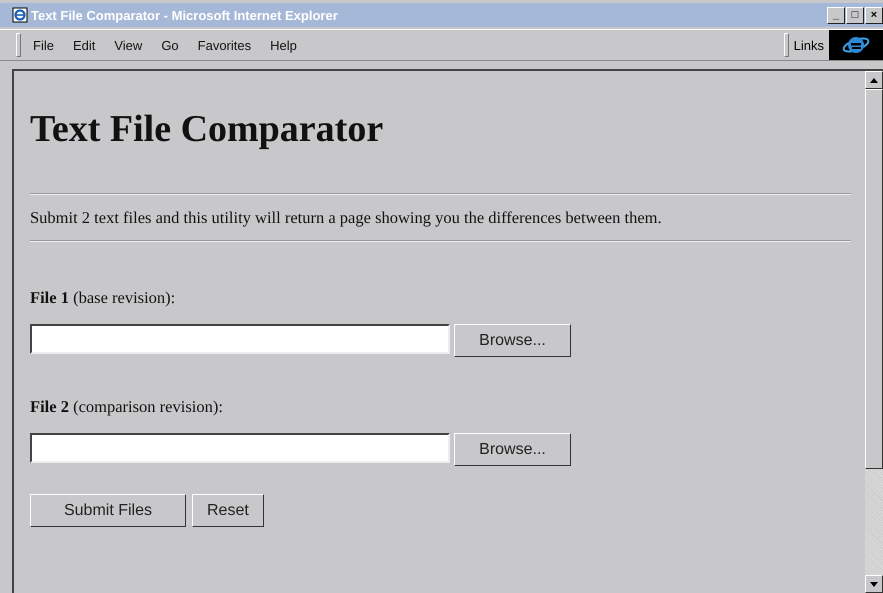  I want to click on maximize-button: □, so click(855, 15).